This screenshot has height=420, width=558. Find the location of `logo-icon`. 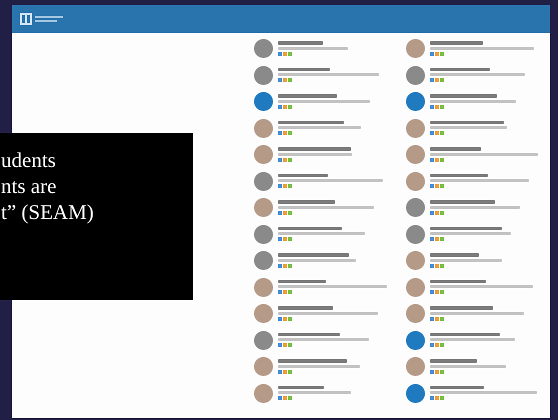

logo-icon is located at coordinates (43, 19).